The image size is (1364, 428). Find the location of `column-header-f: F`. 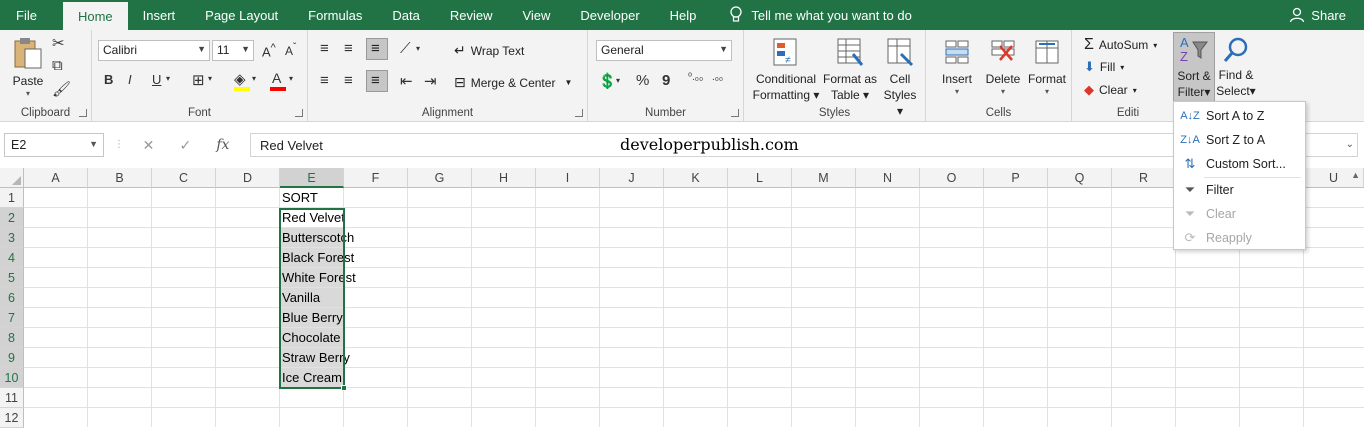

column-header-f: F is located at coordinates (376, 178).